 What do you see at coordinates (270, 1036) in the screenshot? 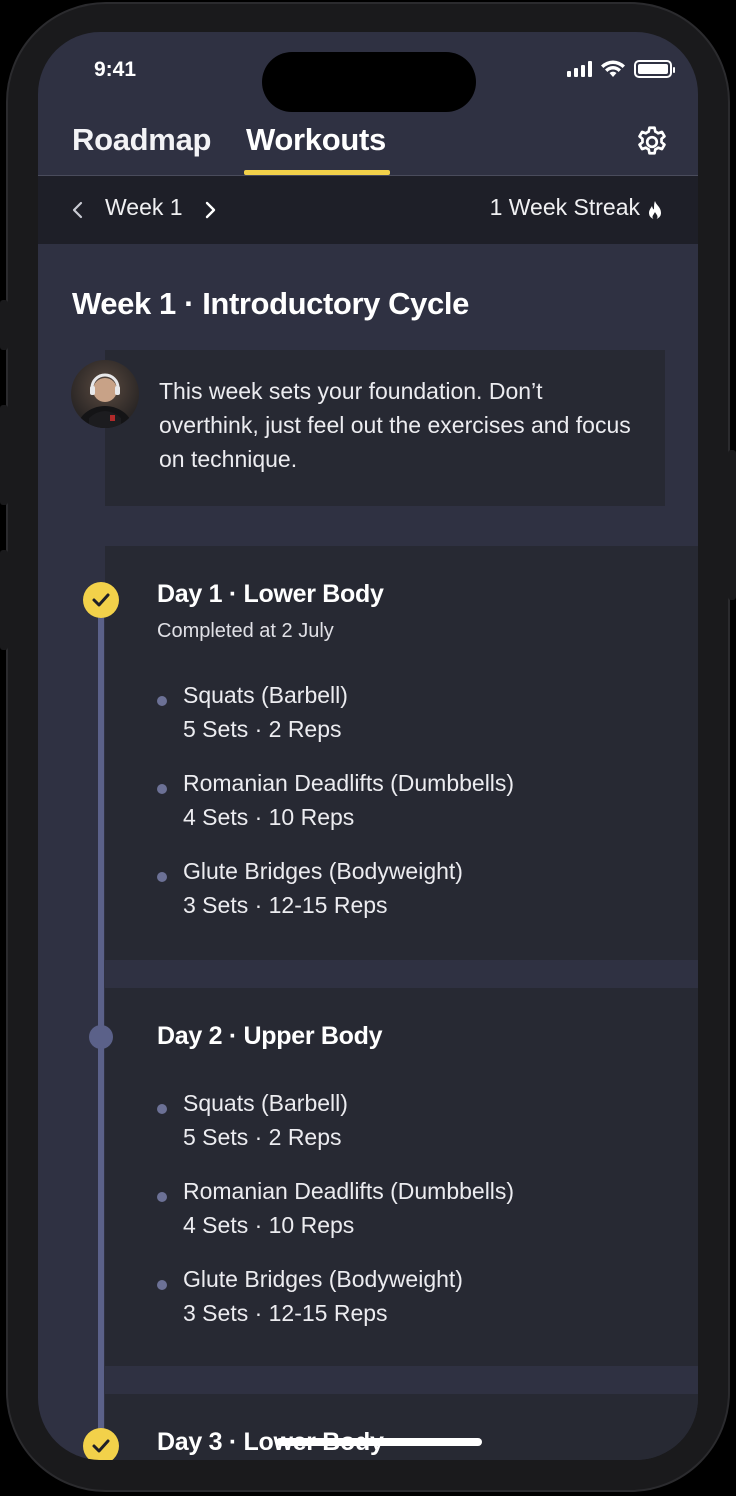
I see `day-title: Day 2 · Upper Body` at bounding box center [270, 1036].